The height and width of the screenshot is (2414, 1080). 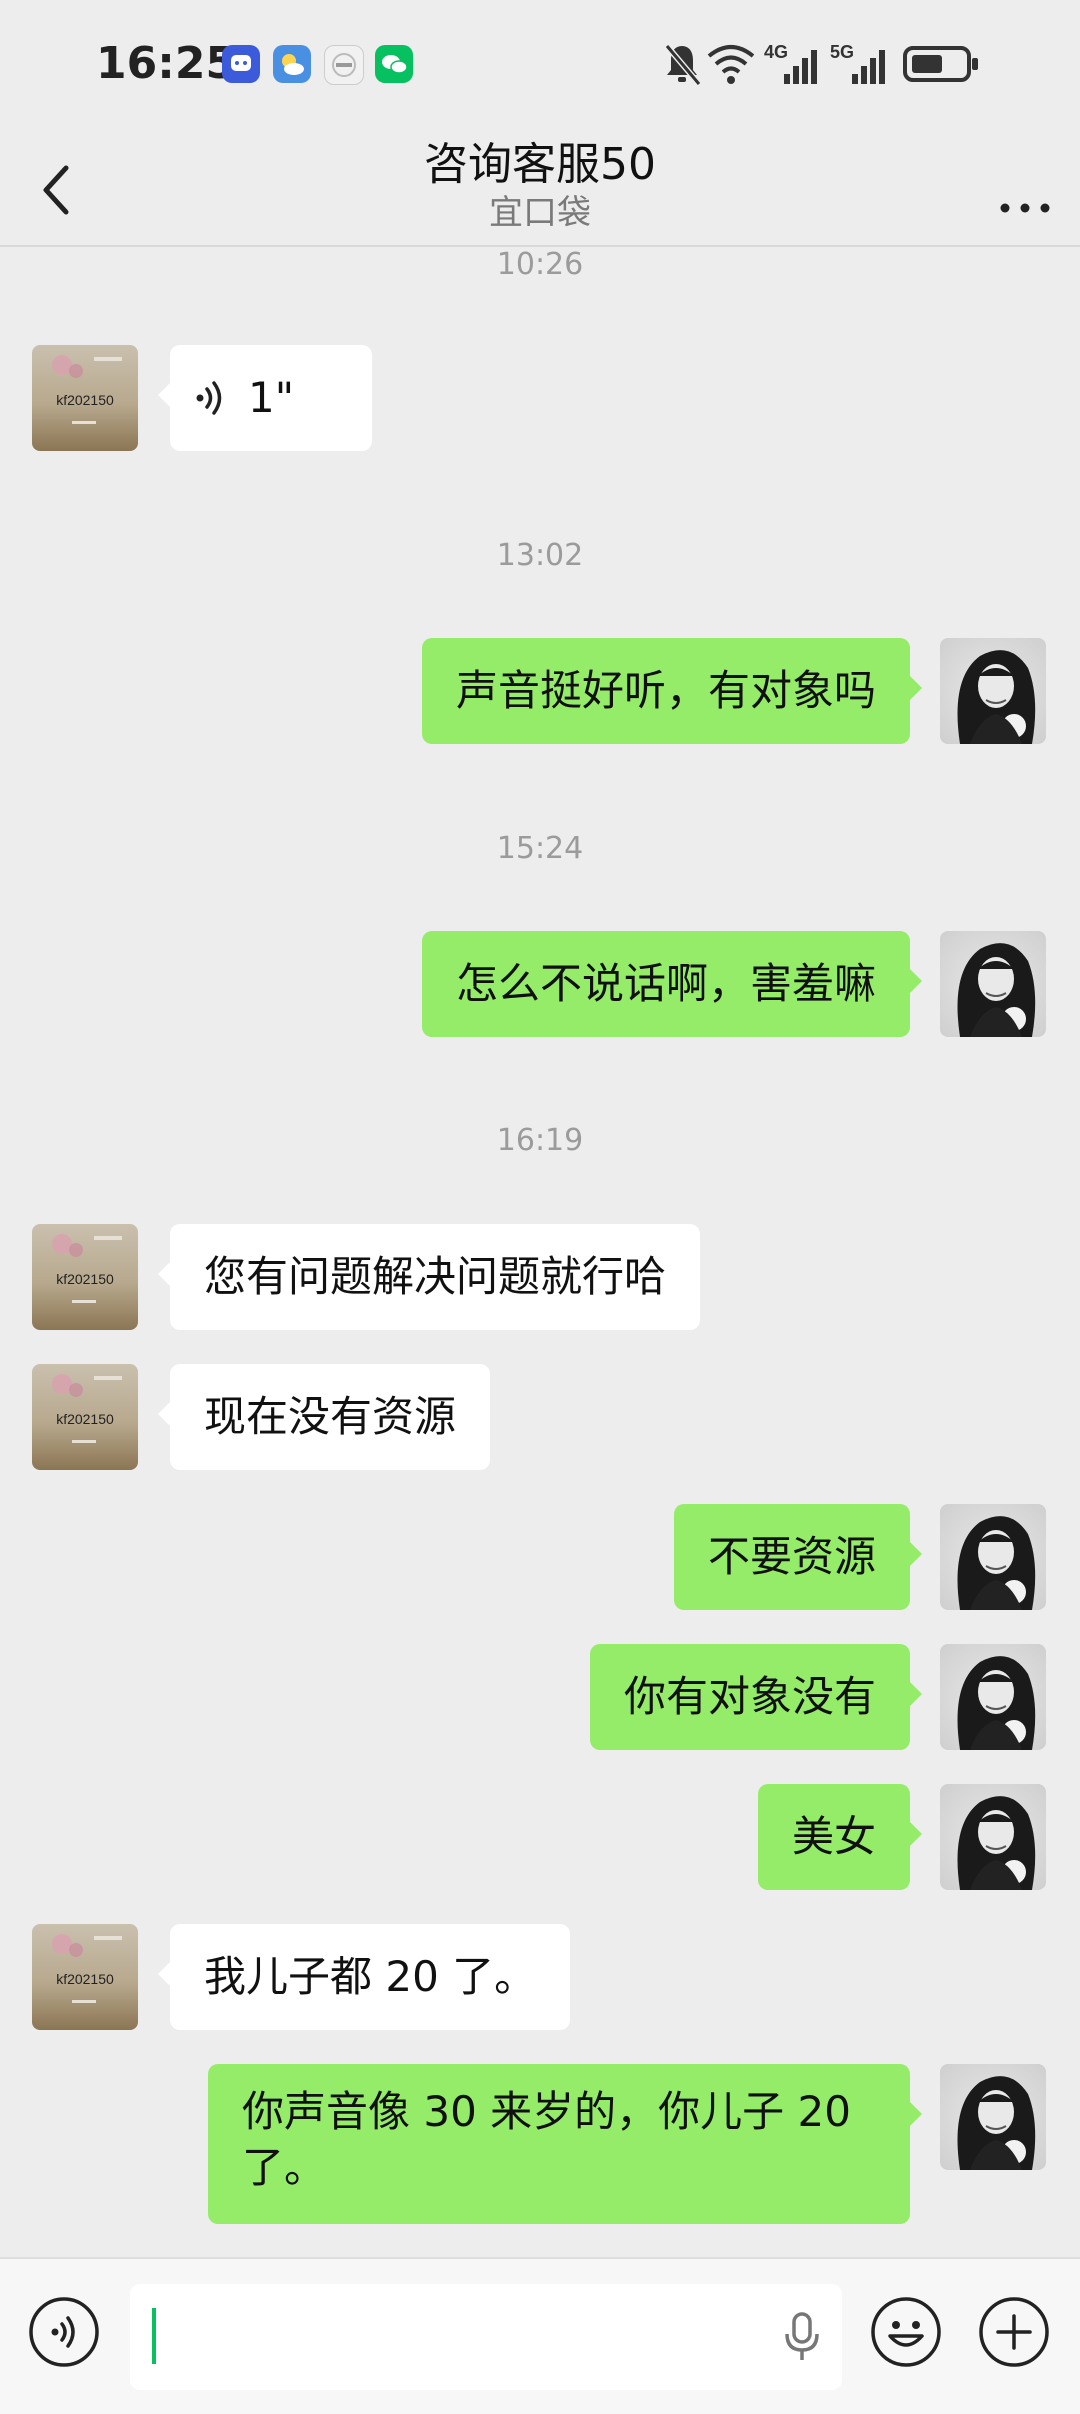 What do you see at coordinates (842, 52) in the screenshot?
I see `signal-5g-label: 5G` at bounding box center [842, 52].